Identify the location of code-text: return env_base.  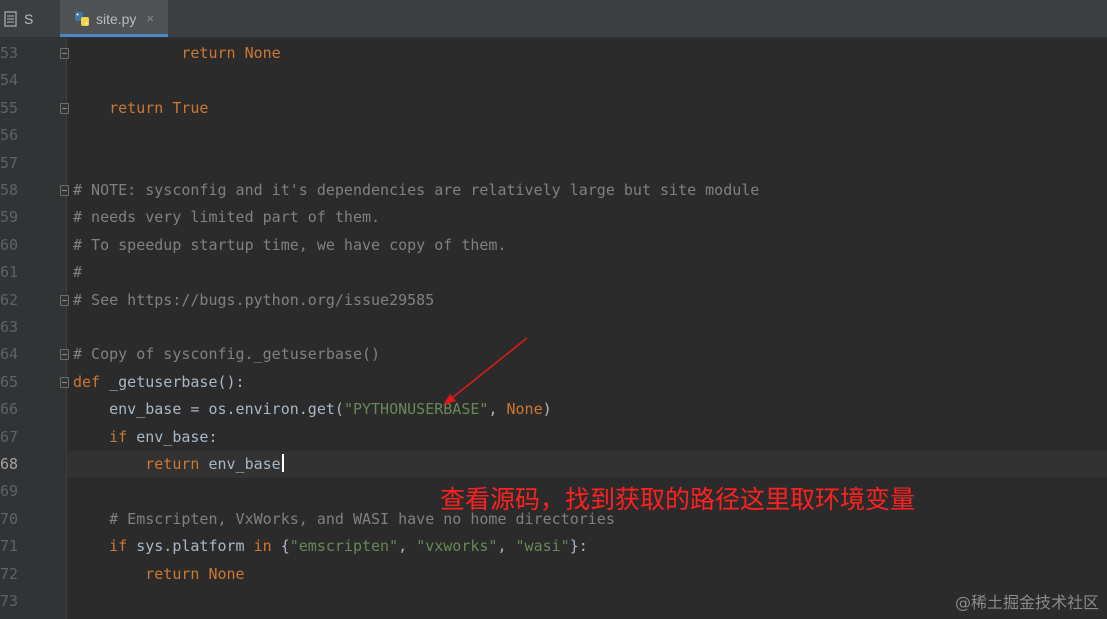
(178, 464).